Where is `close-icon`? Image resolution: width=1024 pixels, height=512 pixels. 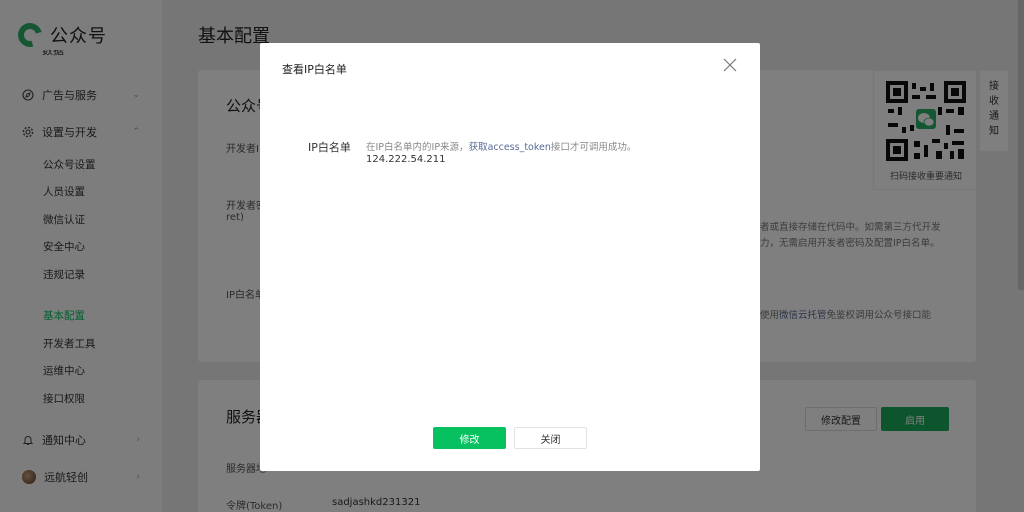
close-icon is located at coordinates (730, 65).